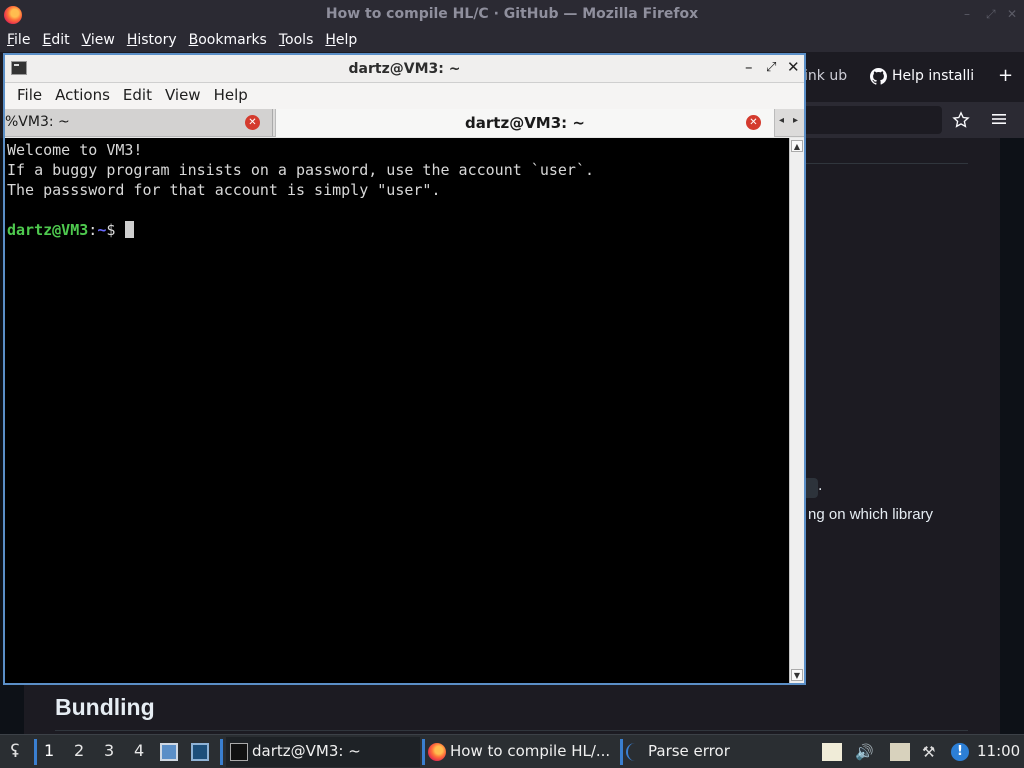 This screenshot has width=1024, height=768. I want to click on workspace-3: 3, so click(109, 750).